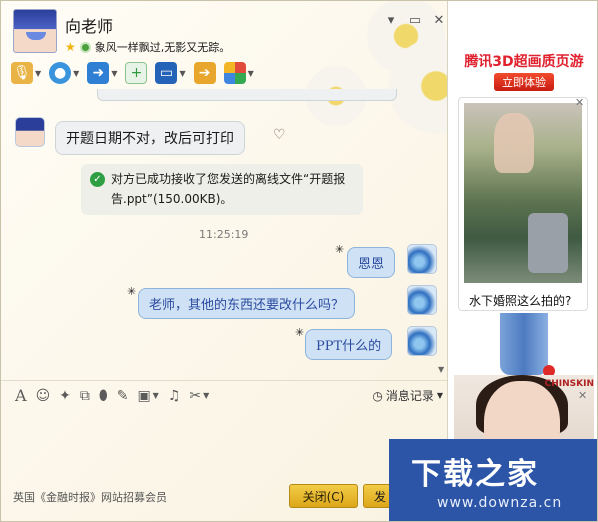  I want to click on watermark-title: 下载之家, so click(475, 474).